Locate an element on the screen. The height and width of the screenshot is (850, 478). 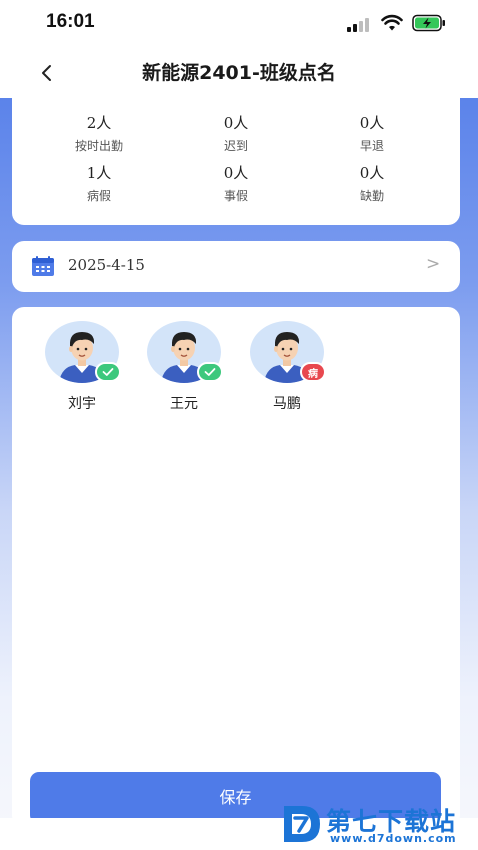
stat-sick-leave: 1人 病假 is located at coordinates (99, 183).